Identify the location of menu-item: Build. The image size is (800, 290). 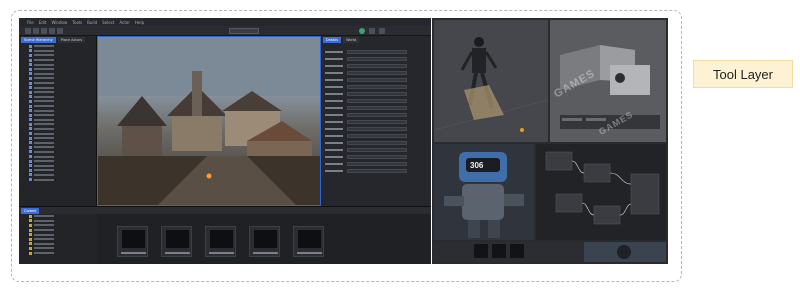
(92, 22).